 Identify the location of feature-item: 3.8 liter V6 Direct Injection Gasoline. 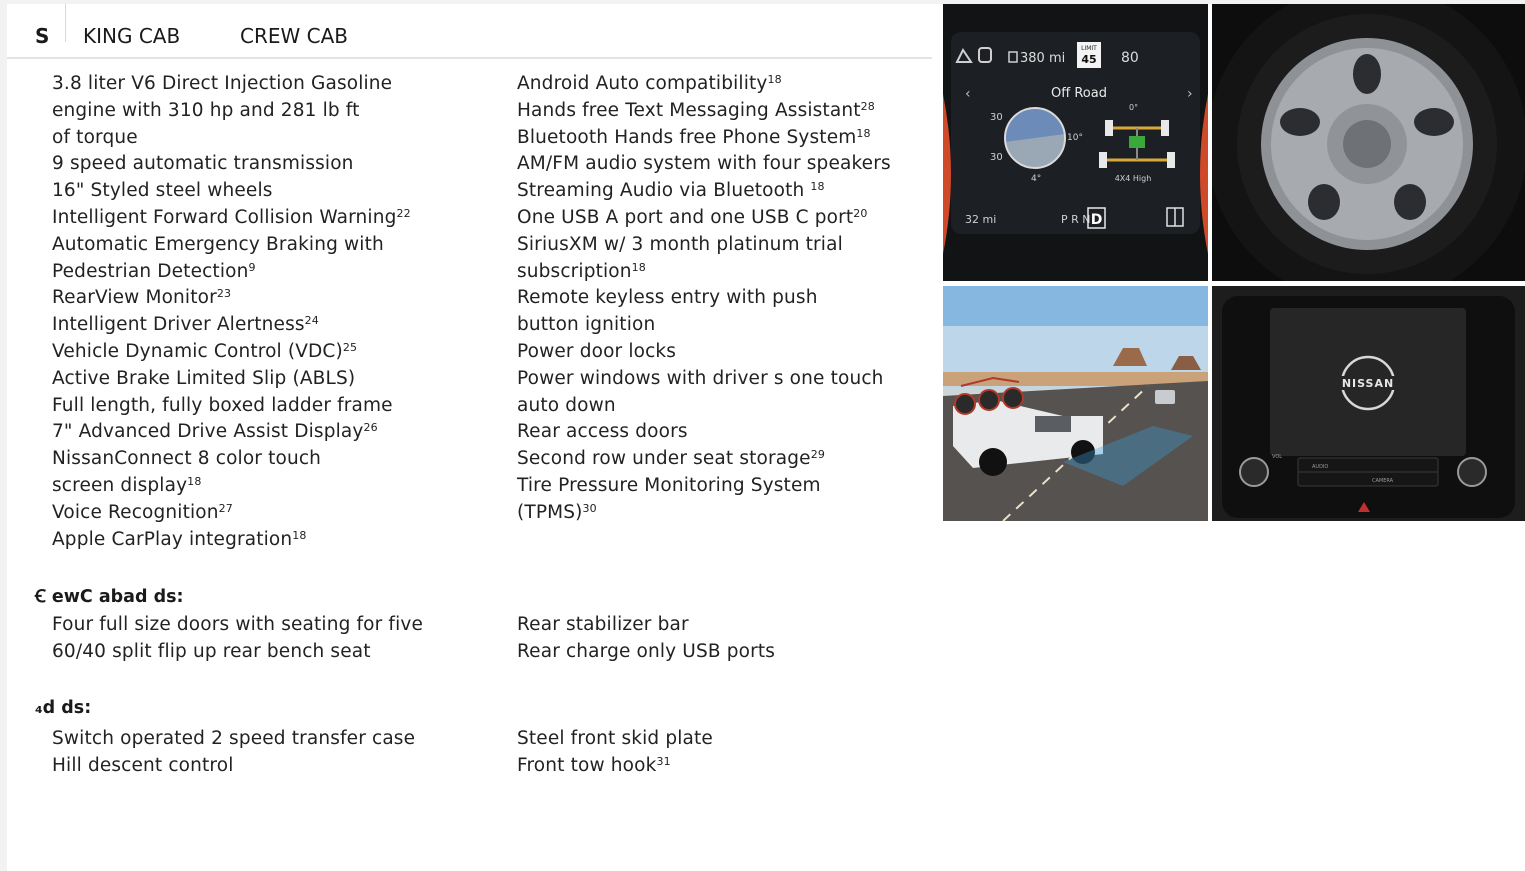
(231, 84).